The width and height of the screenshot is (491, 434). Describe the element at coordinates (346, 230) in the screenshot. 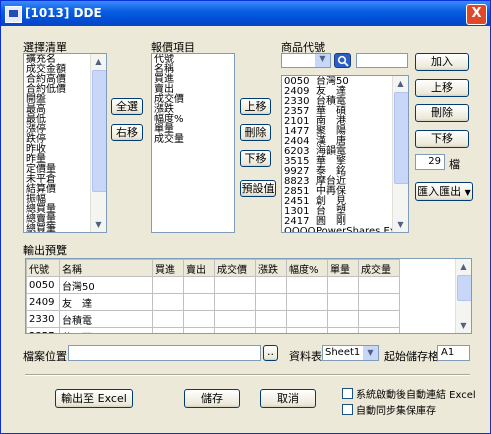

I see `product-list-item: QQQQPowerShares Exche` at that location.